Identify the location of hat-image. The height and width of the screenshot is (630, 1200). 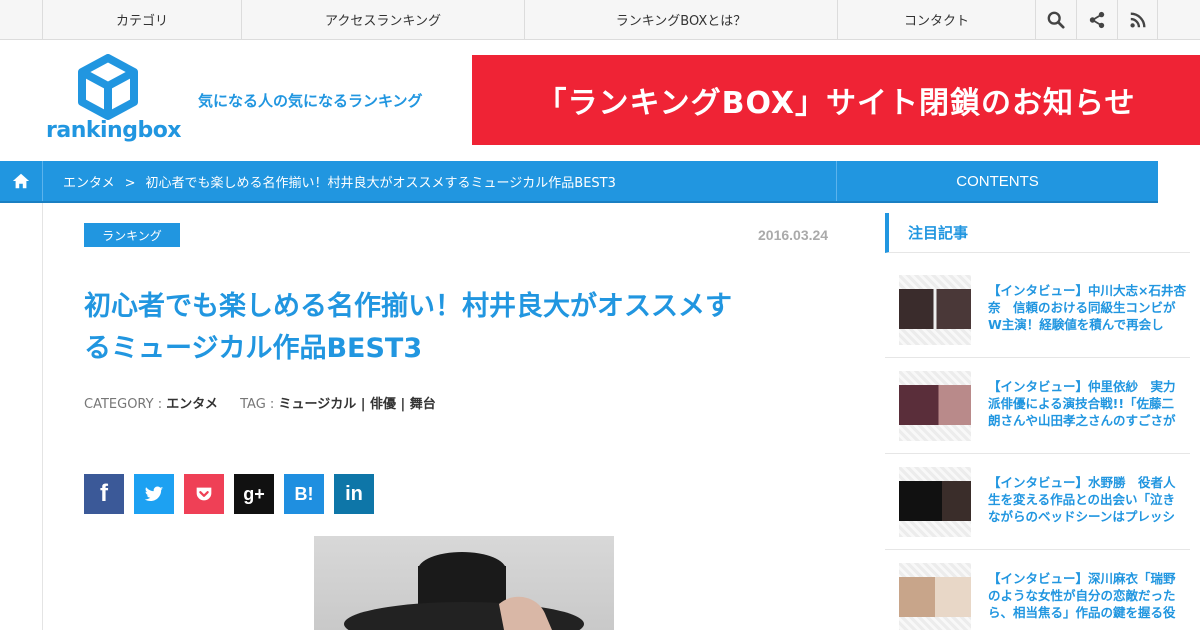
(464, 591).